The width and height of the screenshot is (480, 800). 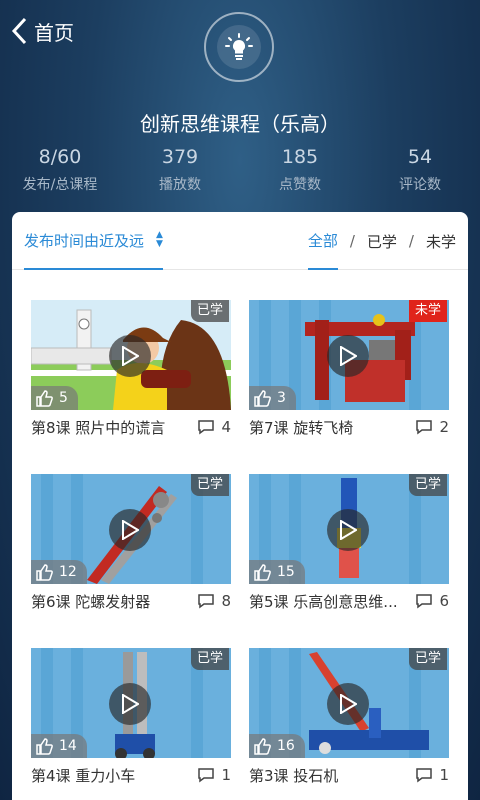 I want to click on lesson-card: 已学 14 第4课 重力小车 1, so click(x=131, y=720).